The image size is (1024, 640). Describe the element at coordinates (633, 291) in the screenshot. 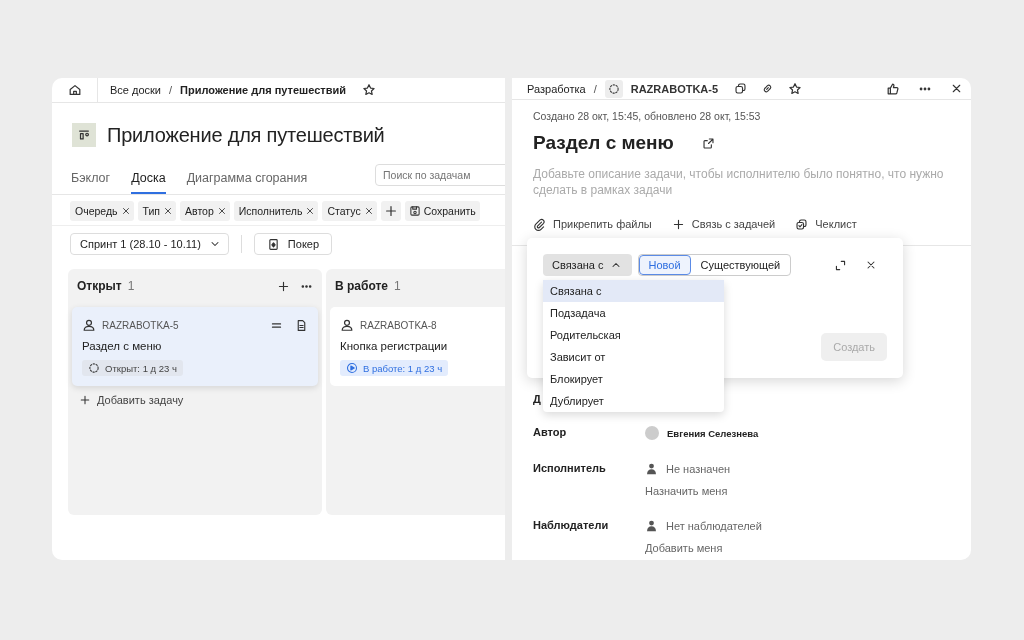

I see `menu-item: Связана с` at that location.